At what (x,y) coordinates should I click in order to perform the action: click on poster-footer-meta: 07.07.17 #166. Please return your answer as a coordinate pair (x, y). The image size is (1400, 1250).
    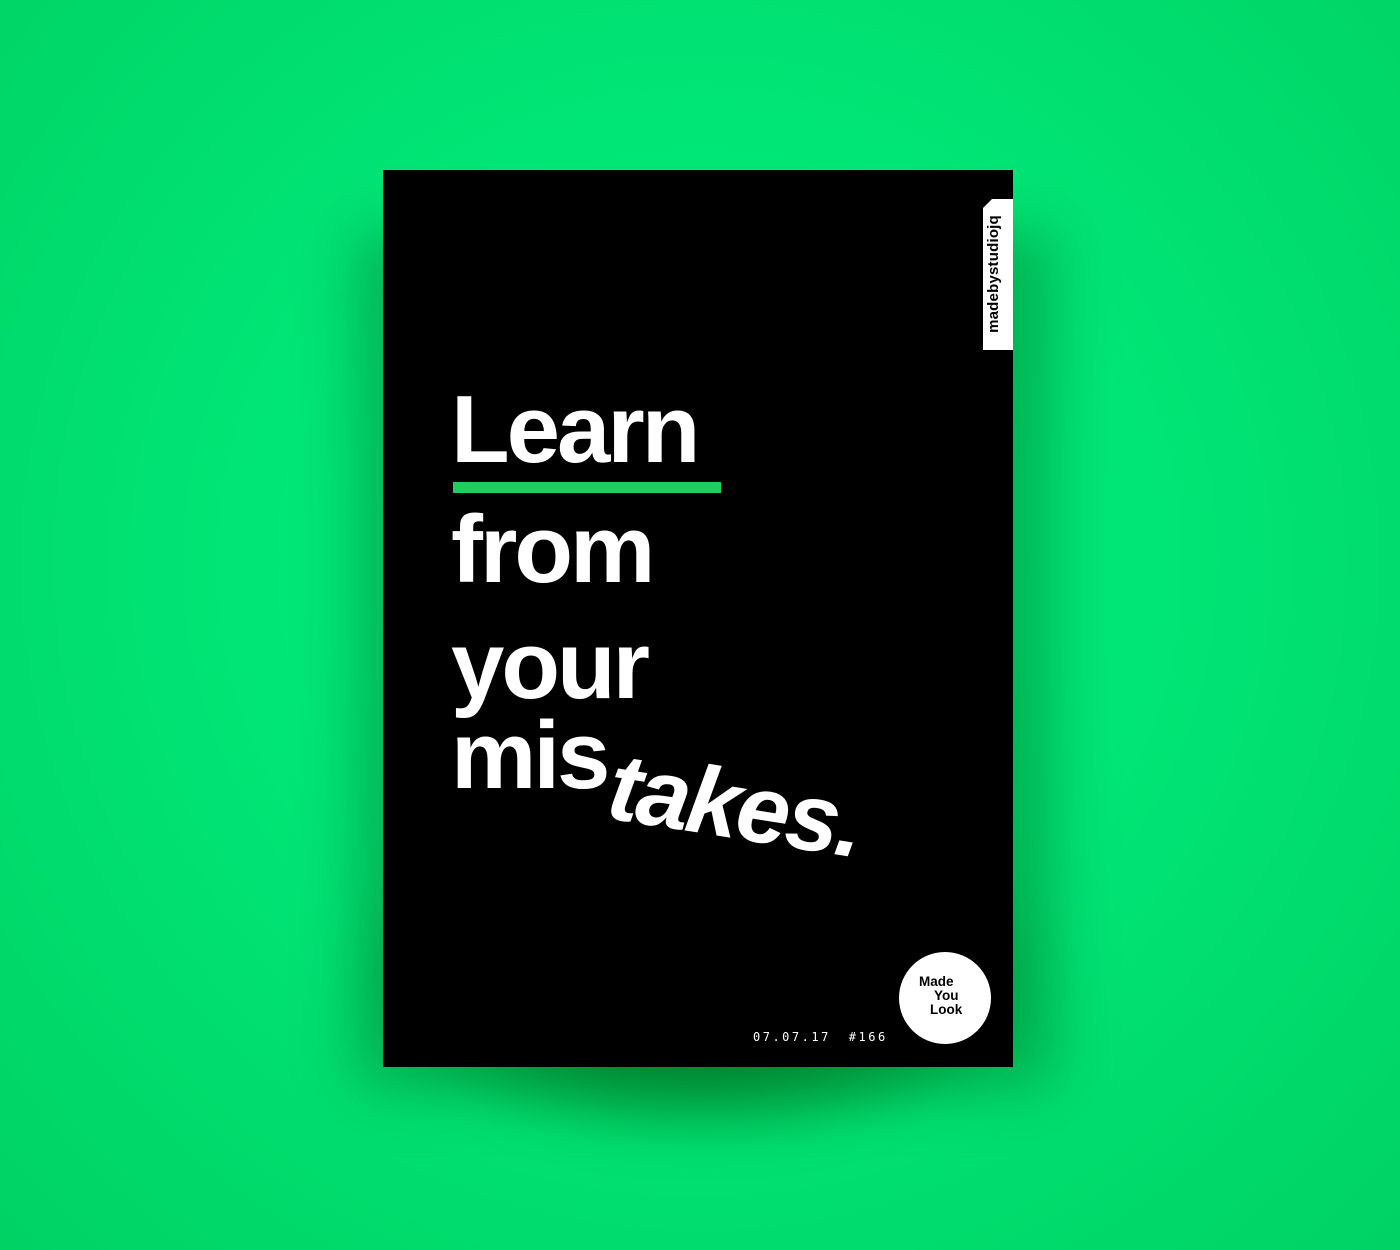
    Looking at the image, I should click on (820, 1037).